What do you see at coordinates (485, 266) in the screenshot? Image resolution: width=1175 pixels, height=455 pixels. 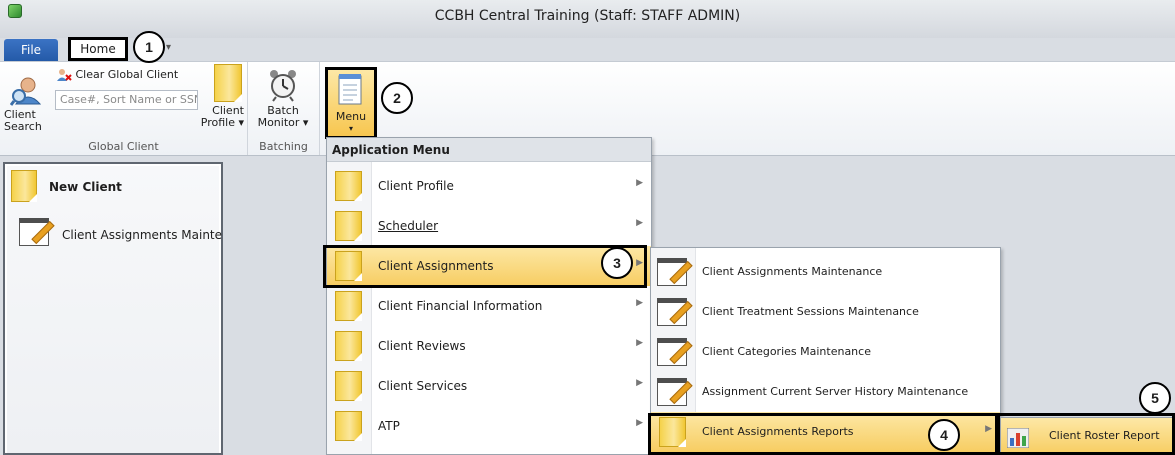 I see `highlight-box-client-assignments` at bounding box center [485, 266].